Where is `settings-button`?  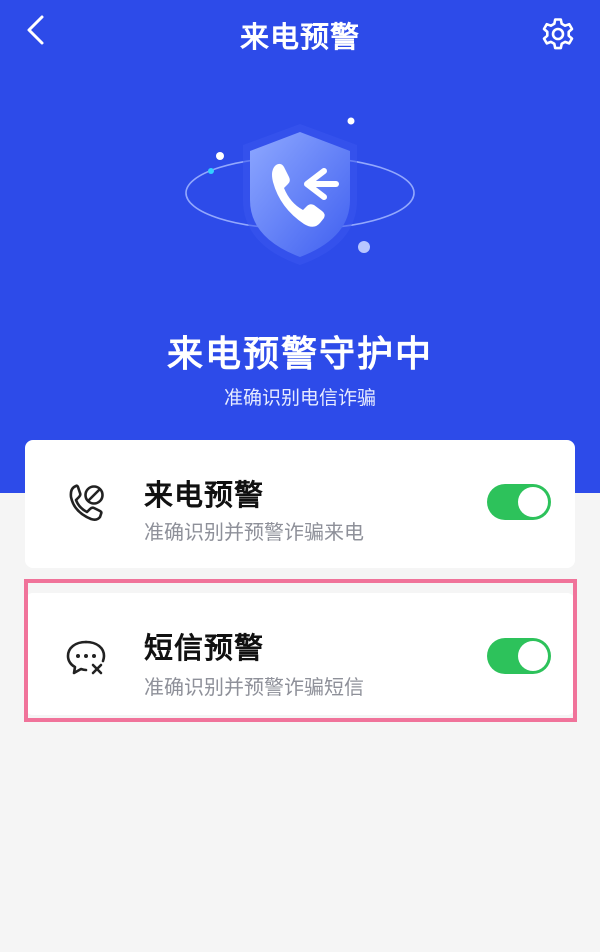
settings-button is located at coordinates (558, 34).